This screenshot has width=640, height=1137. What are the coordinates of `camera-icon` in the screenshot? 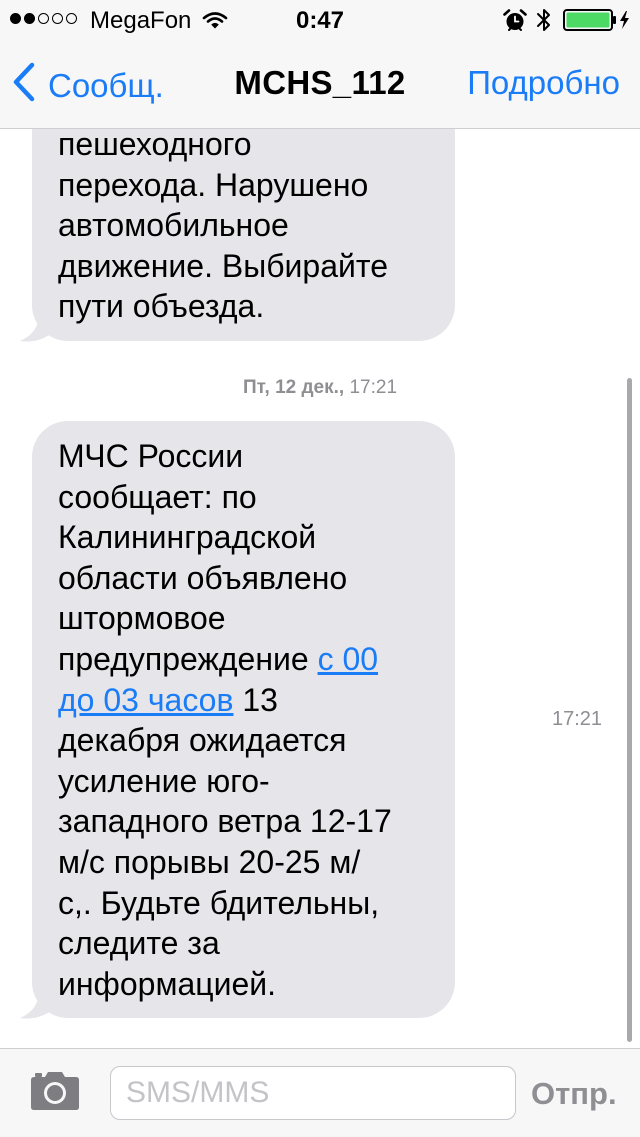 It's located at (55, 1093).